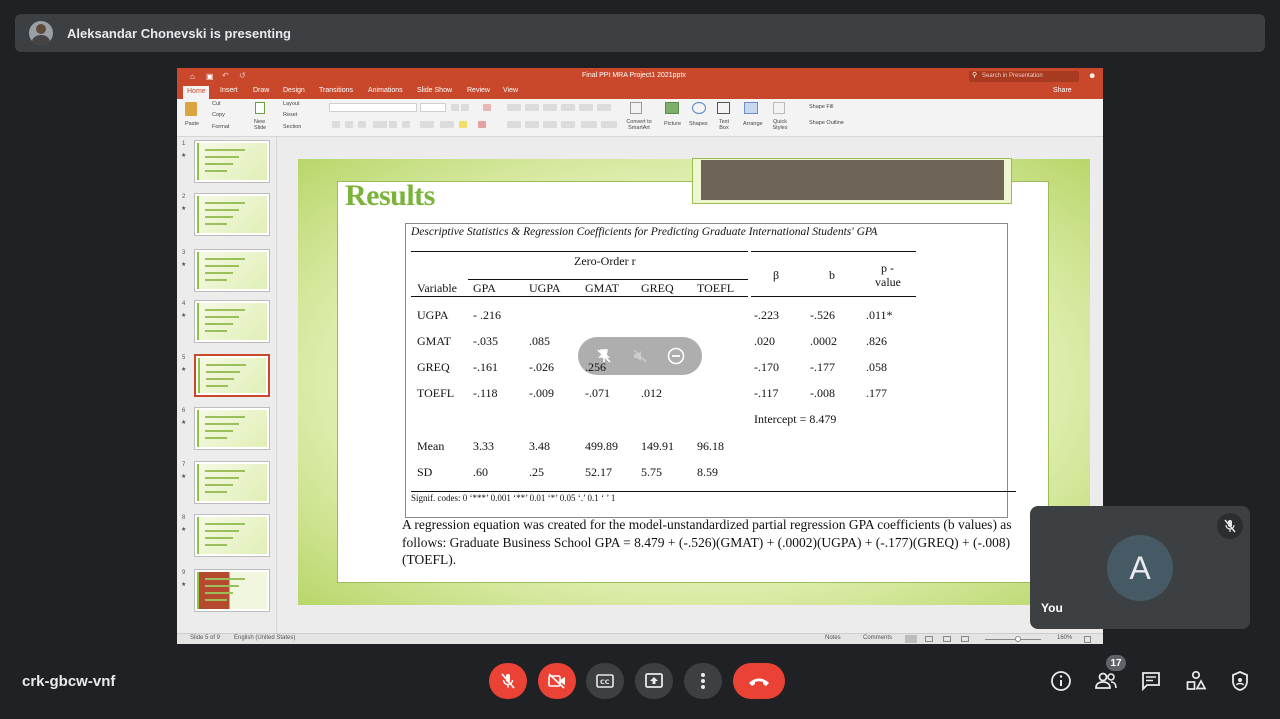 The height and width of the screenshot is (719, 1280). What do you see at coordinates (1064, 638) in the screenshot?
I see `zoom-level: 160%` at bounding box center [1064, 638].